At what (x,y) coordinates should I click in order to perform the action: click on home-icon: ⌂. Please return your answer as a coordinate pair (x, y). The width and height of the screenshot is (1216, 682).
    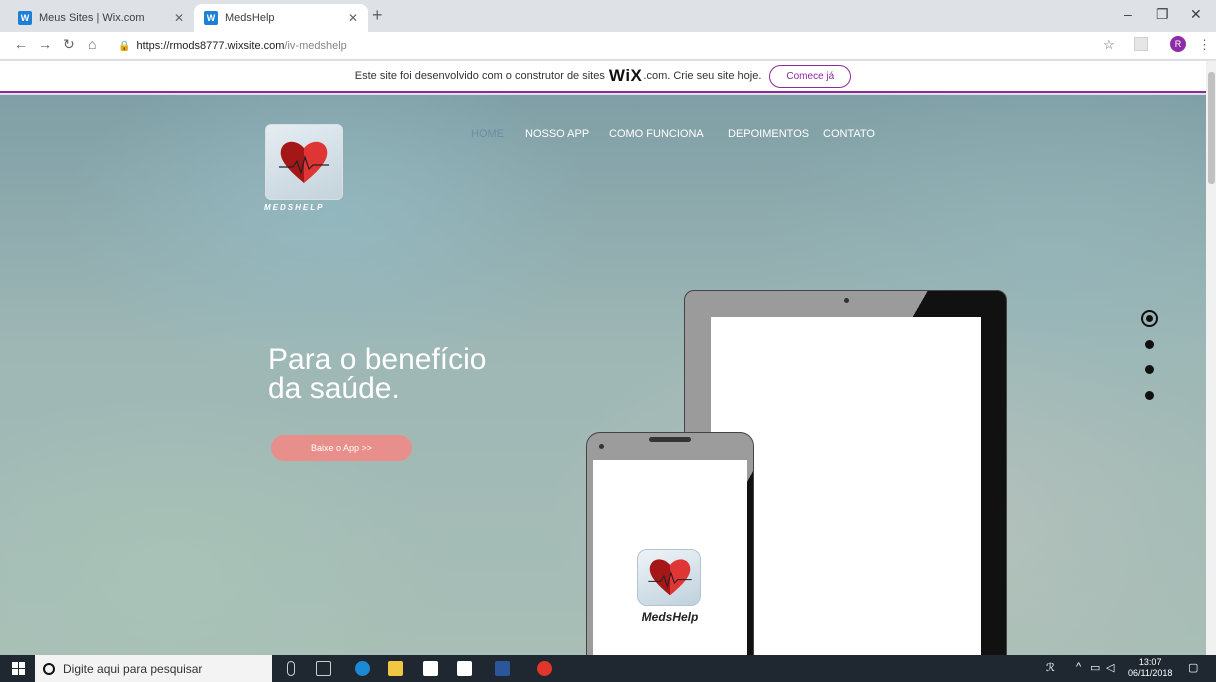
    Looking at the image, I should click on (92, 44).